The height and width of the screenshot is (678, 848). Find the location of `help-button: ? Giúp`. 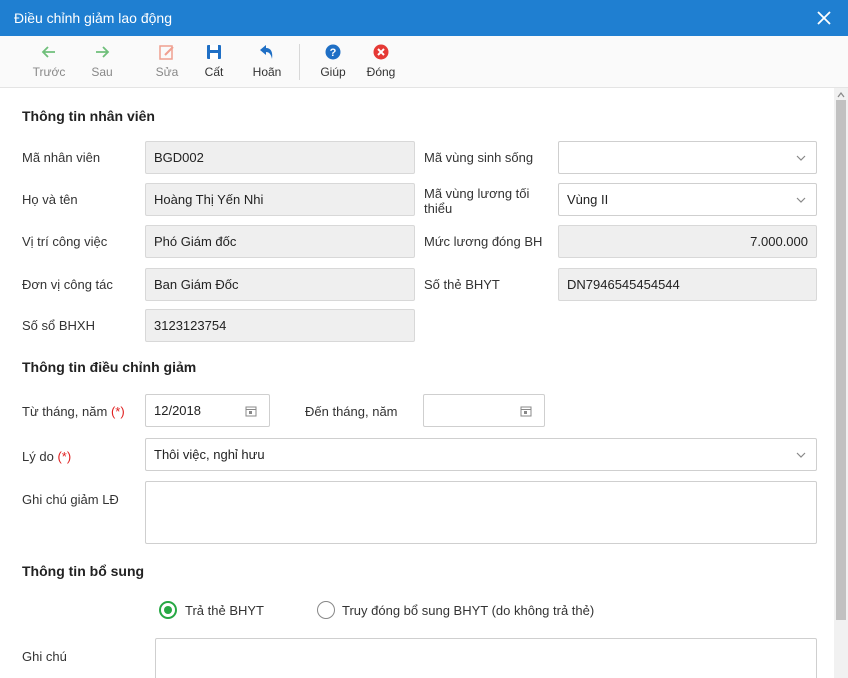

help-button: ? Giúp is located at coordinates (333, 60).